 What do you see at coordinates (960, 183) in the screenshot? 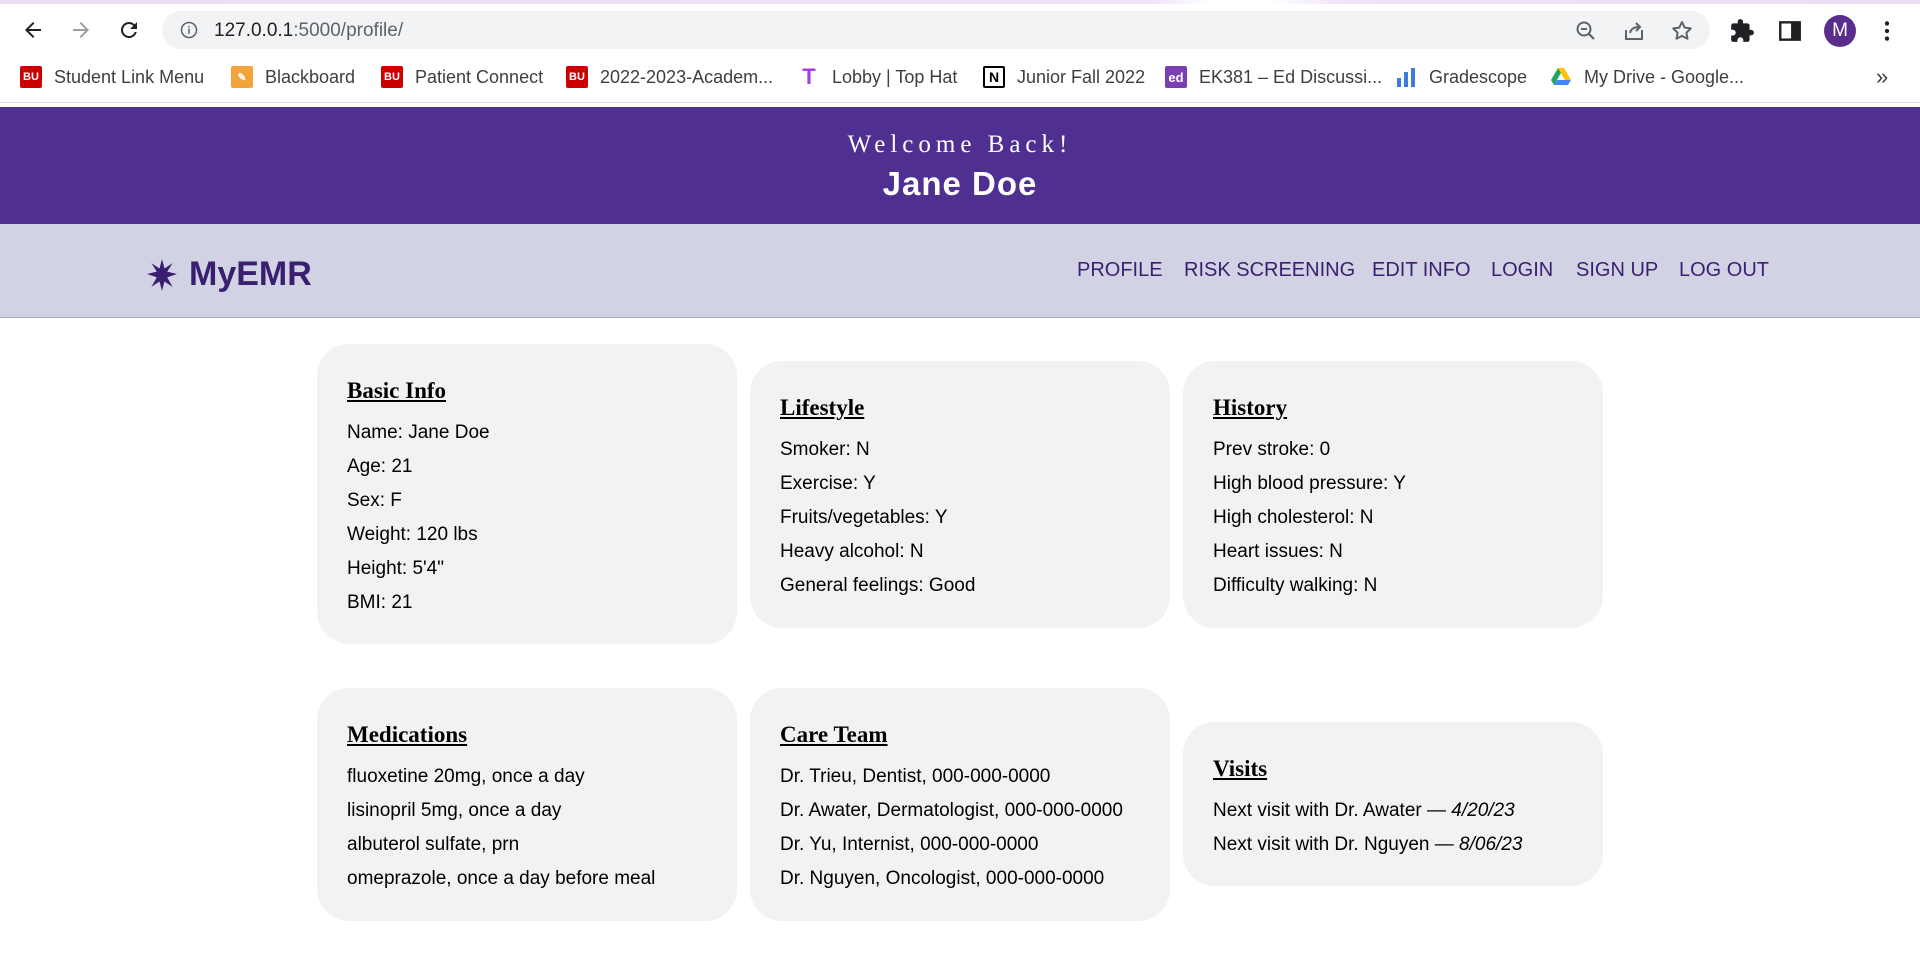
I see `user-name: Jane Doe` at bounding box center [960, 183].